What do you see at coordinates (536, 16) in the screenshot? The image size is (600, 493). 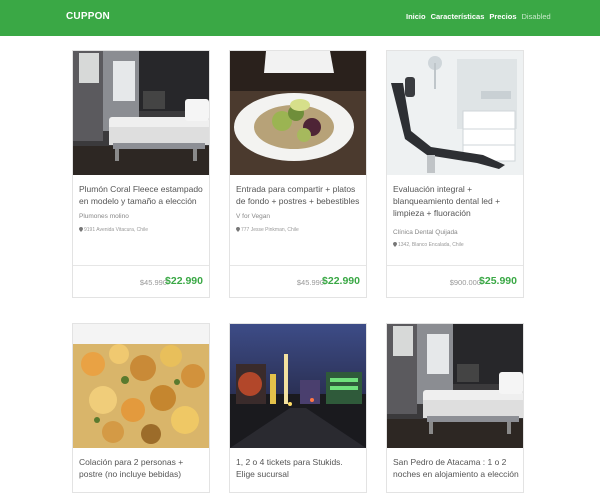 I see `nav-disabled: Disabled` at bounding box center [536, 16].